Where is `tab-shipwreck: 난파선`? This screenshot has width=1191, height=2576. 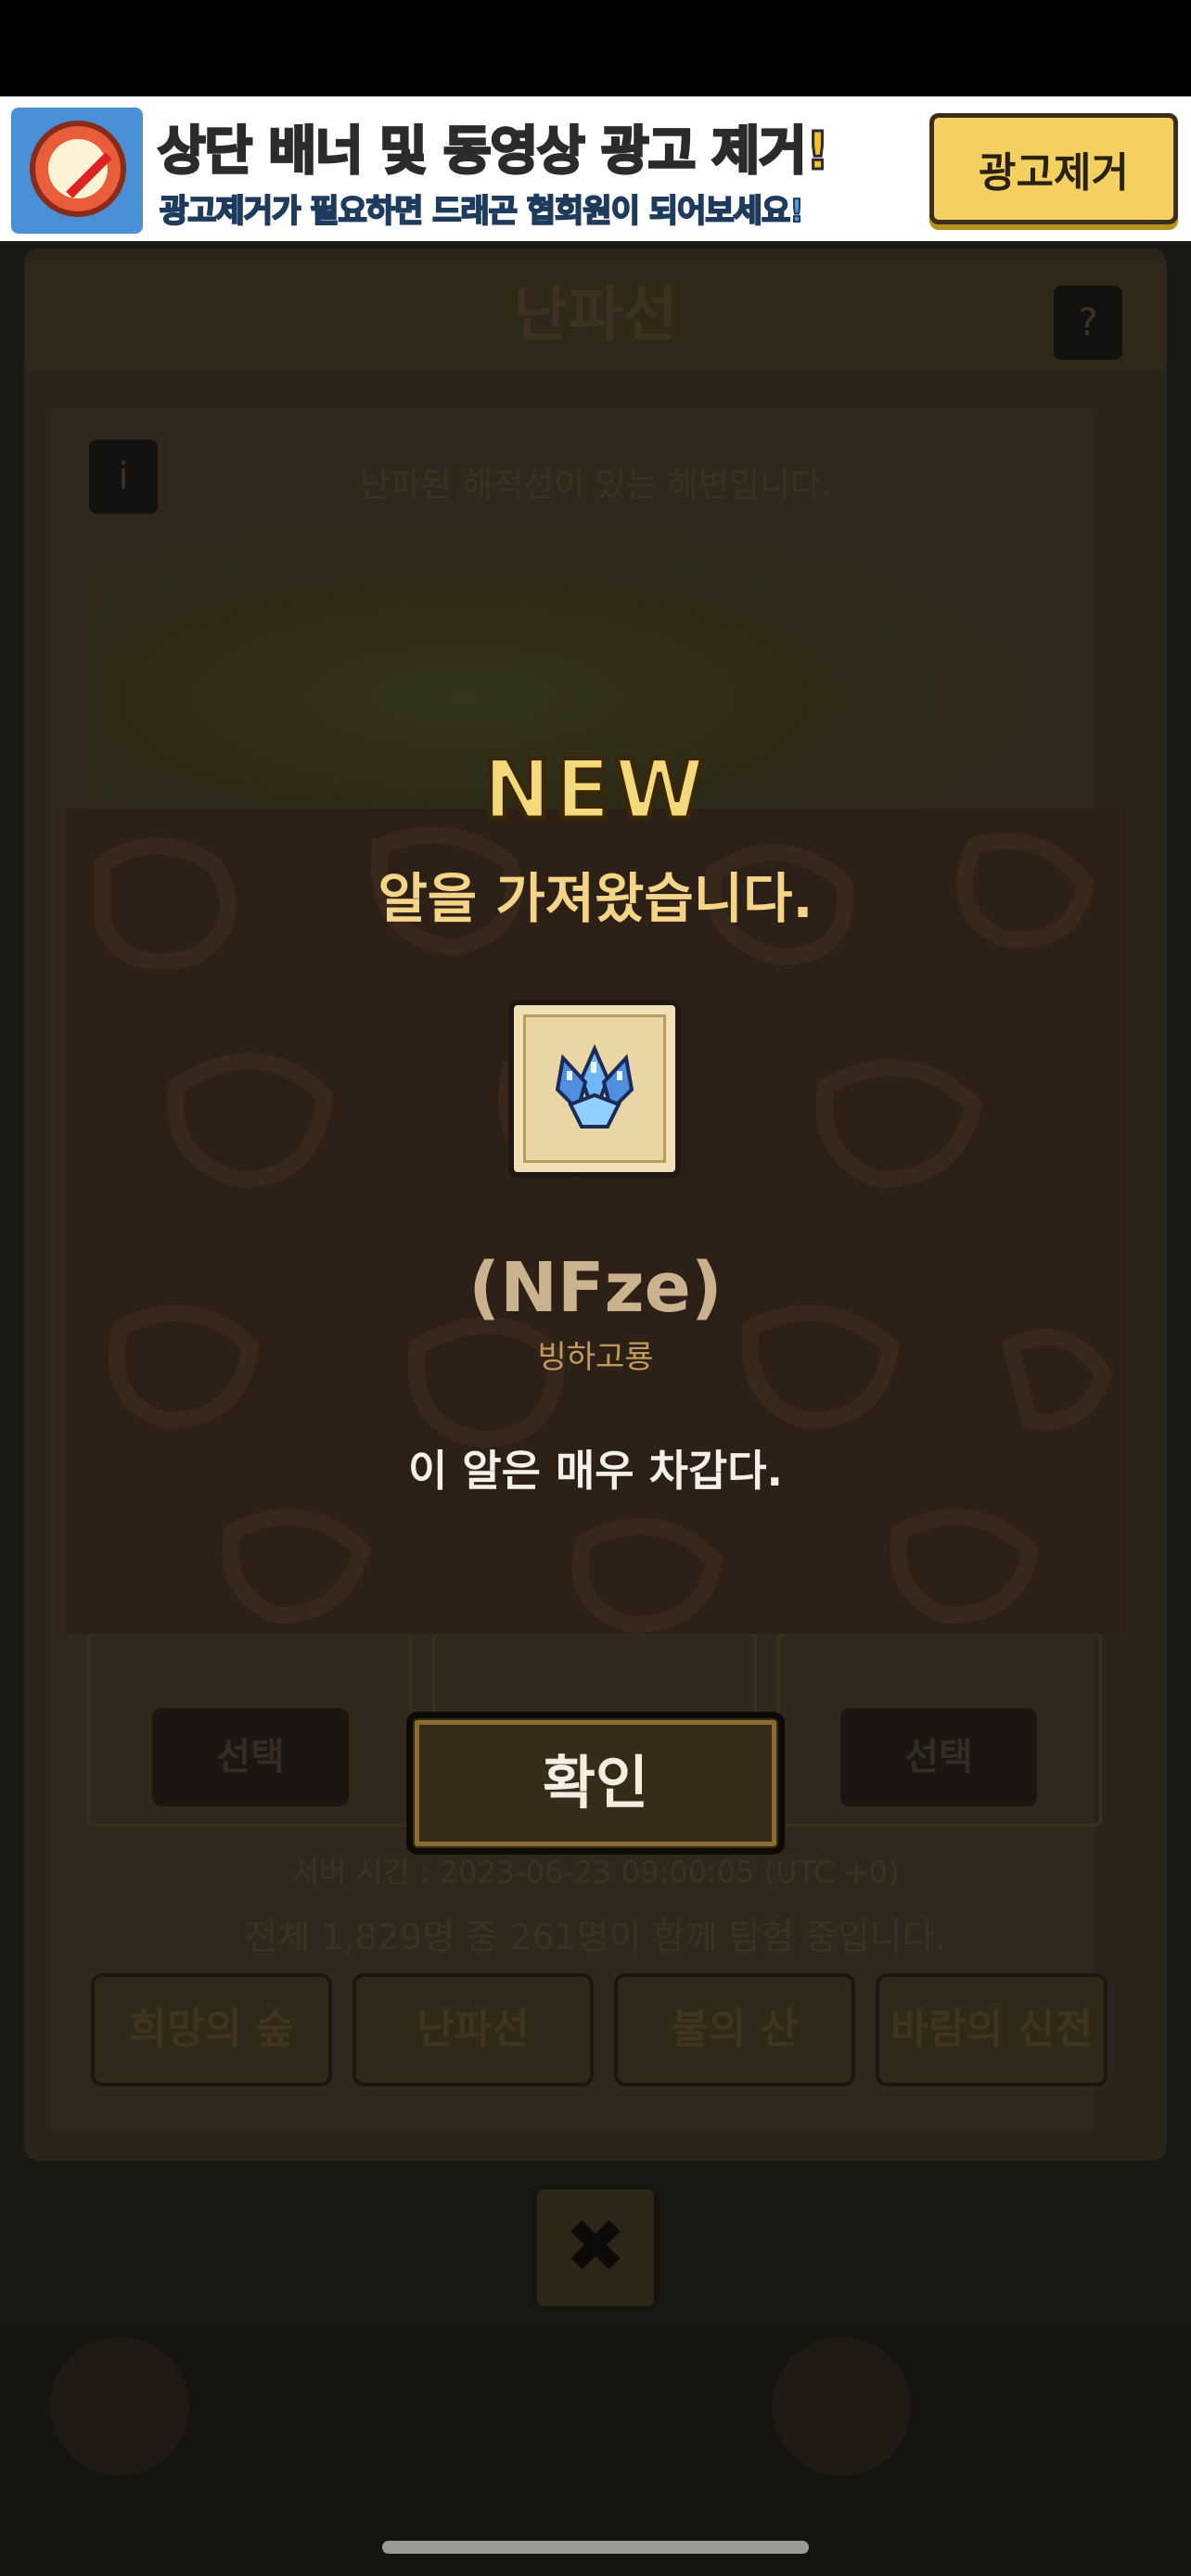
tab-shipwreck: 난파선 is located at coordinates (473, 2030).